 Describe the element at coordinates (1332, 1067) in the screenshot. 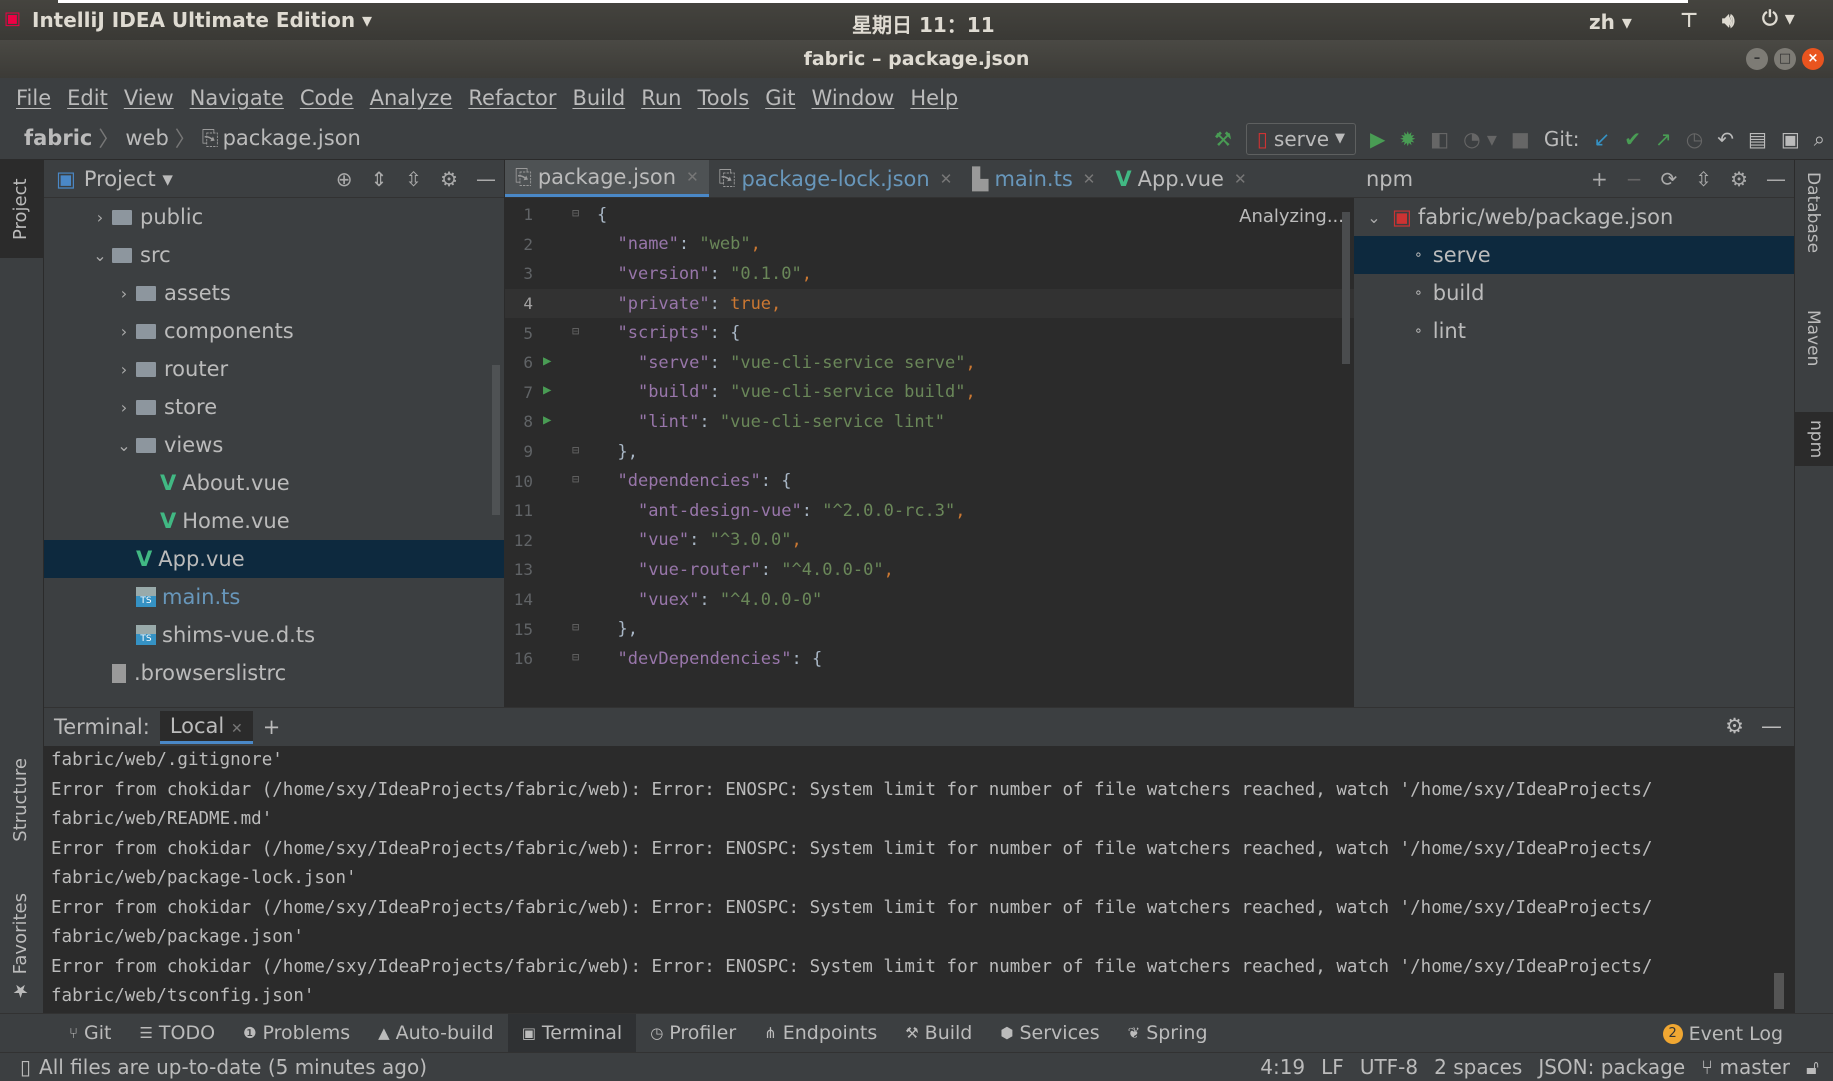

I see `line-separator: LF` at that location.